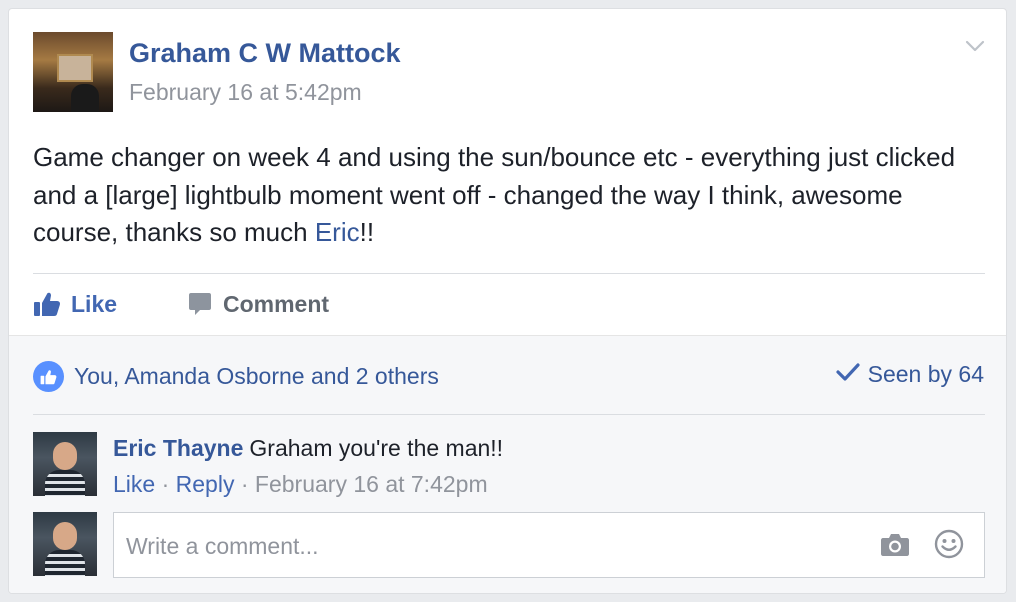 The width and height of the screenshot is (1016, 602). I want to click on likes-text: You, Amanda Osborne and 2 others, so click(256, 376).